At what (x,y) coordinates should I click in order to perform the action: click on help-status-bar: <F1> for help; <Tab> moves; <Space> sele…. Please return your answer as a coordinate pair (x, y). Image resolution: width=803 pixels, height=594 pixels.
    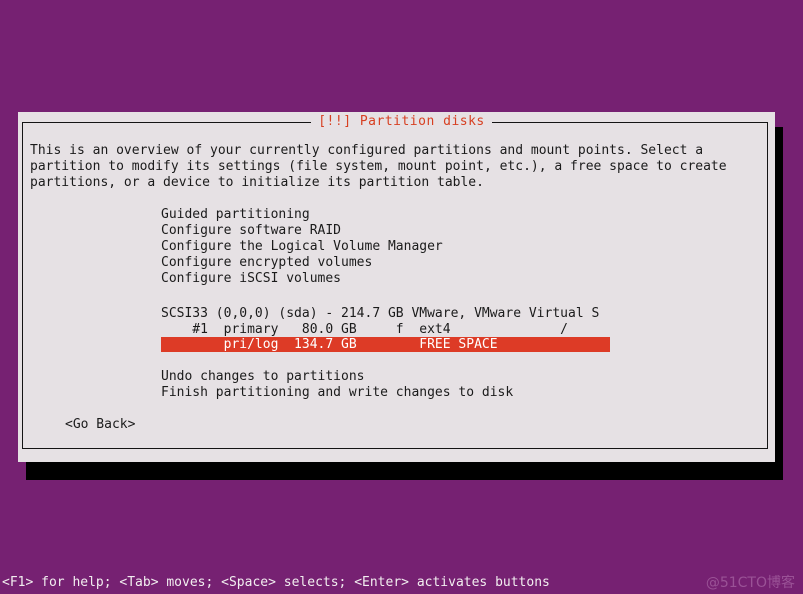
    Looking at the image, I should click on (401, 583).